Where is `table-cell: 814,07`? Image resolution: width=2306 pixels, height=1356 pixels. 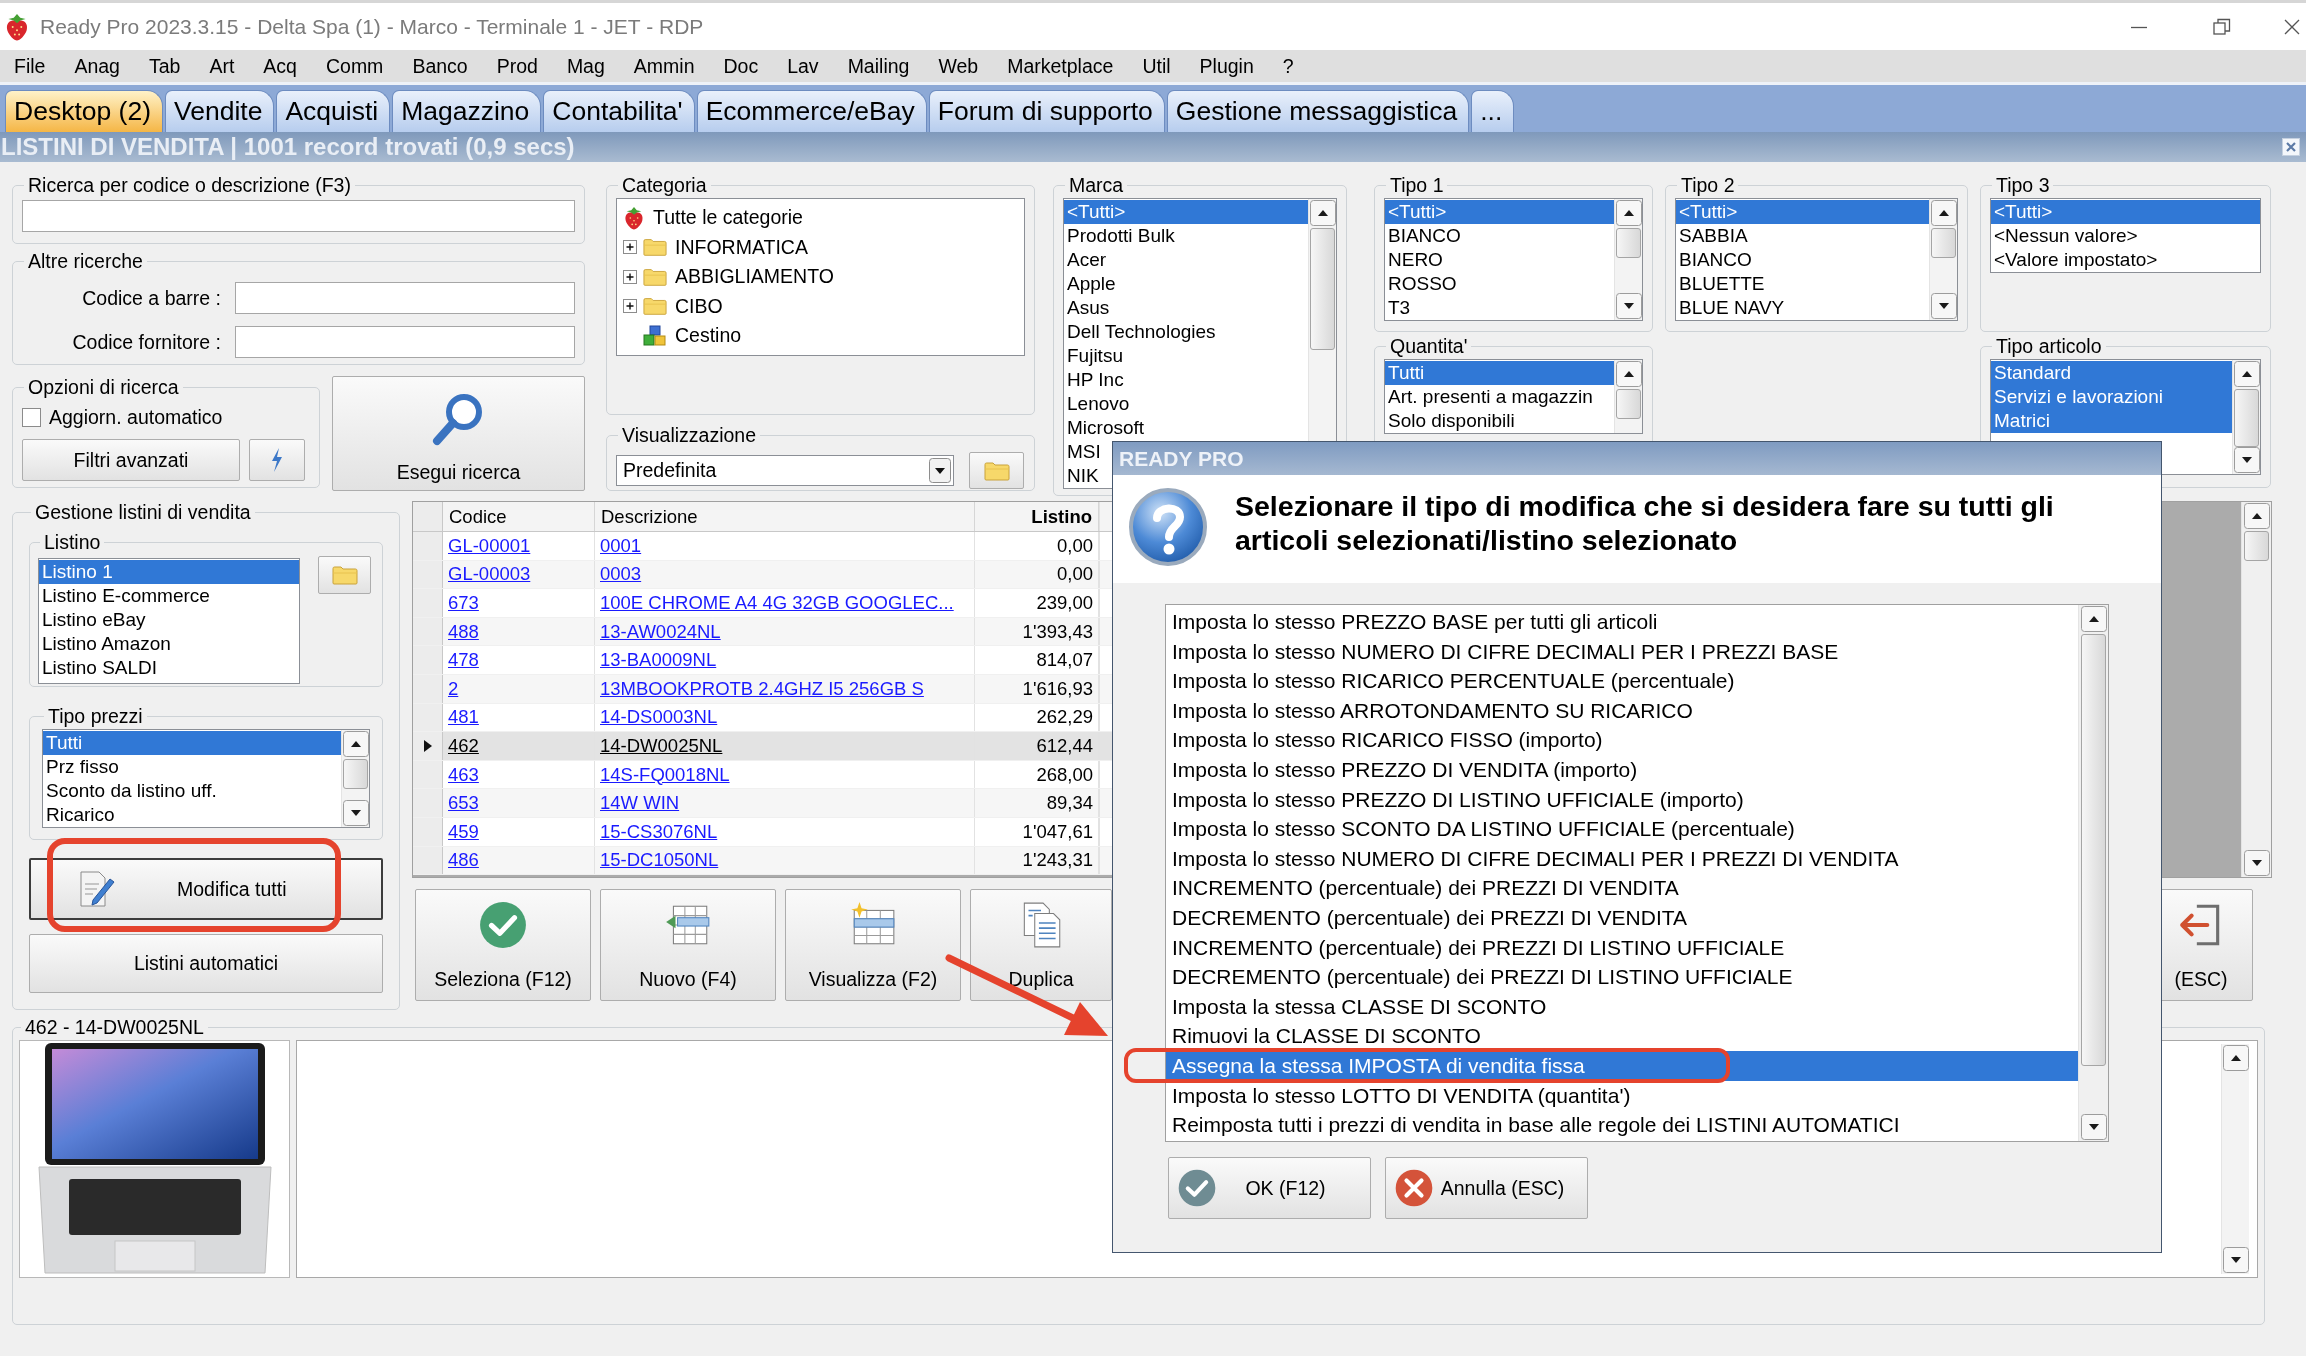
table-cell: 814,07 is located at coordinates (1037, 660).